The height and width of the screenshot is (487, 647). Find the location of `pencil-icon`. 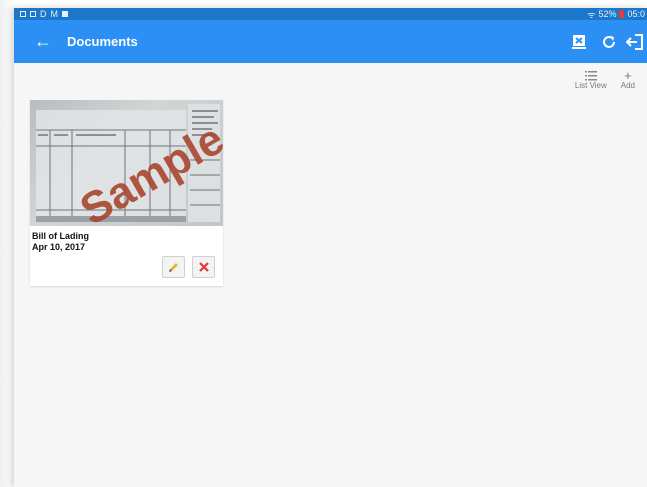

pencil-icon is located at coordinates (173, 267).